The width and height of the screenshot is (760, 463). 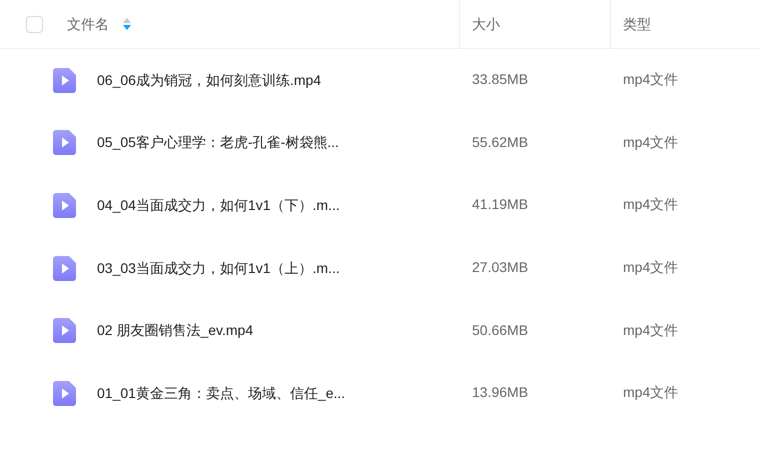 What do you see at coordinates (500, 267) in the screenshot?
I see `file-size: 27.03MB` at bounding box center [500, 267].